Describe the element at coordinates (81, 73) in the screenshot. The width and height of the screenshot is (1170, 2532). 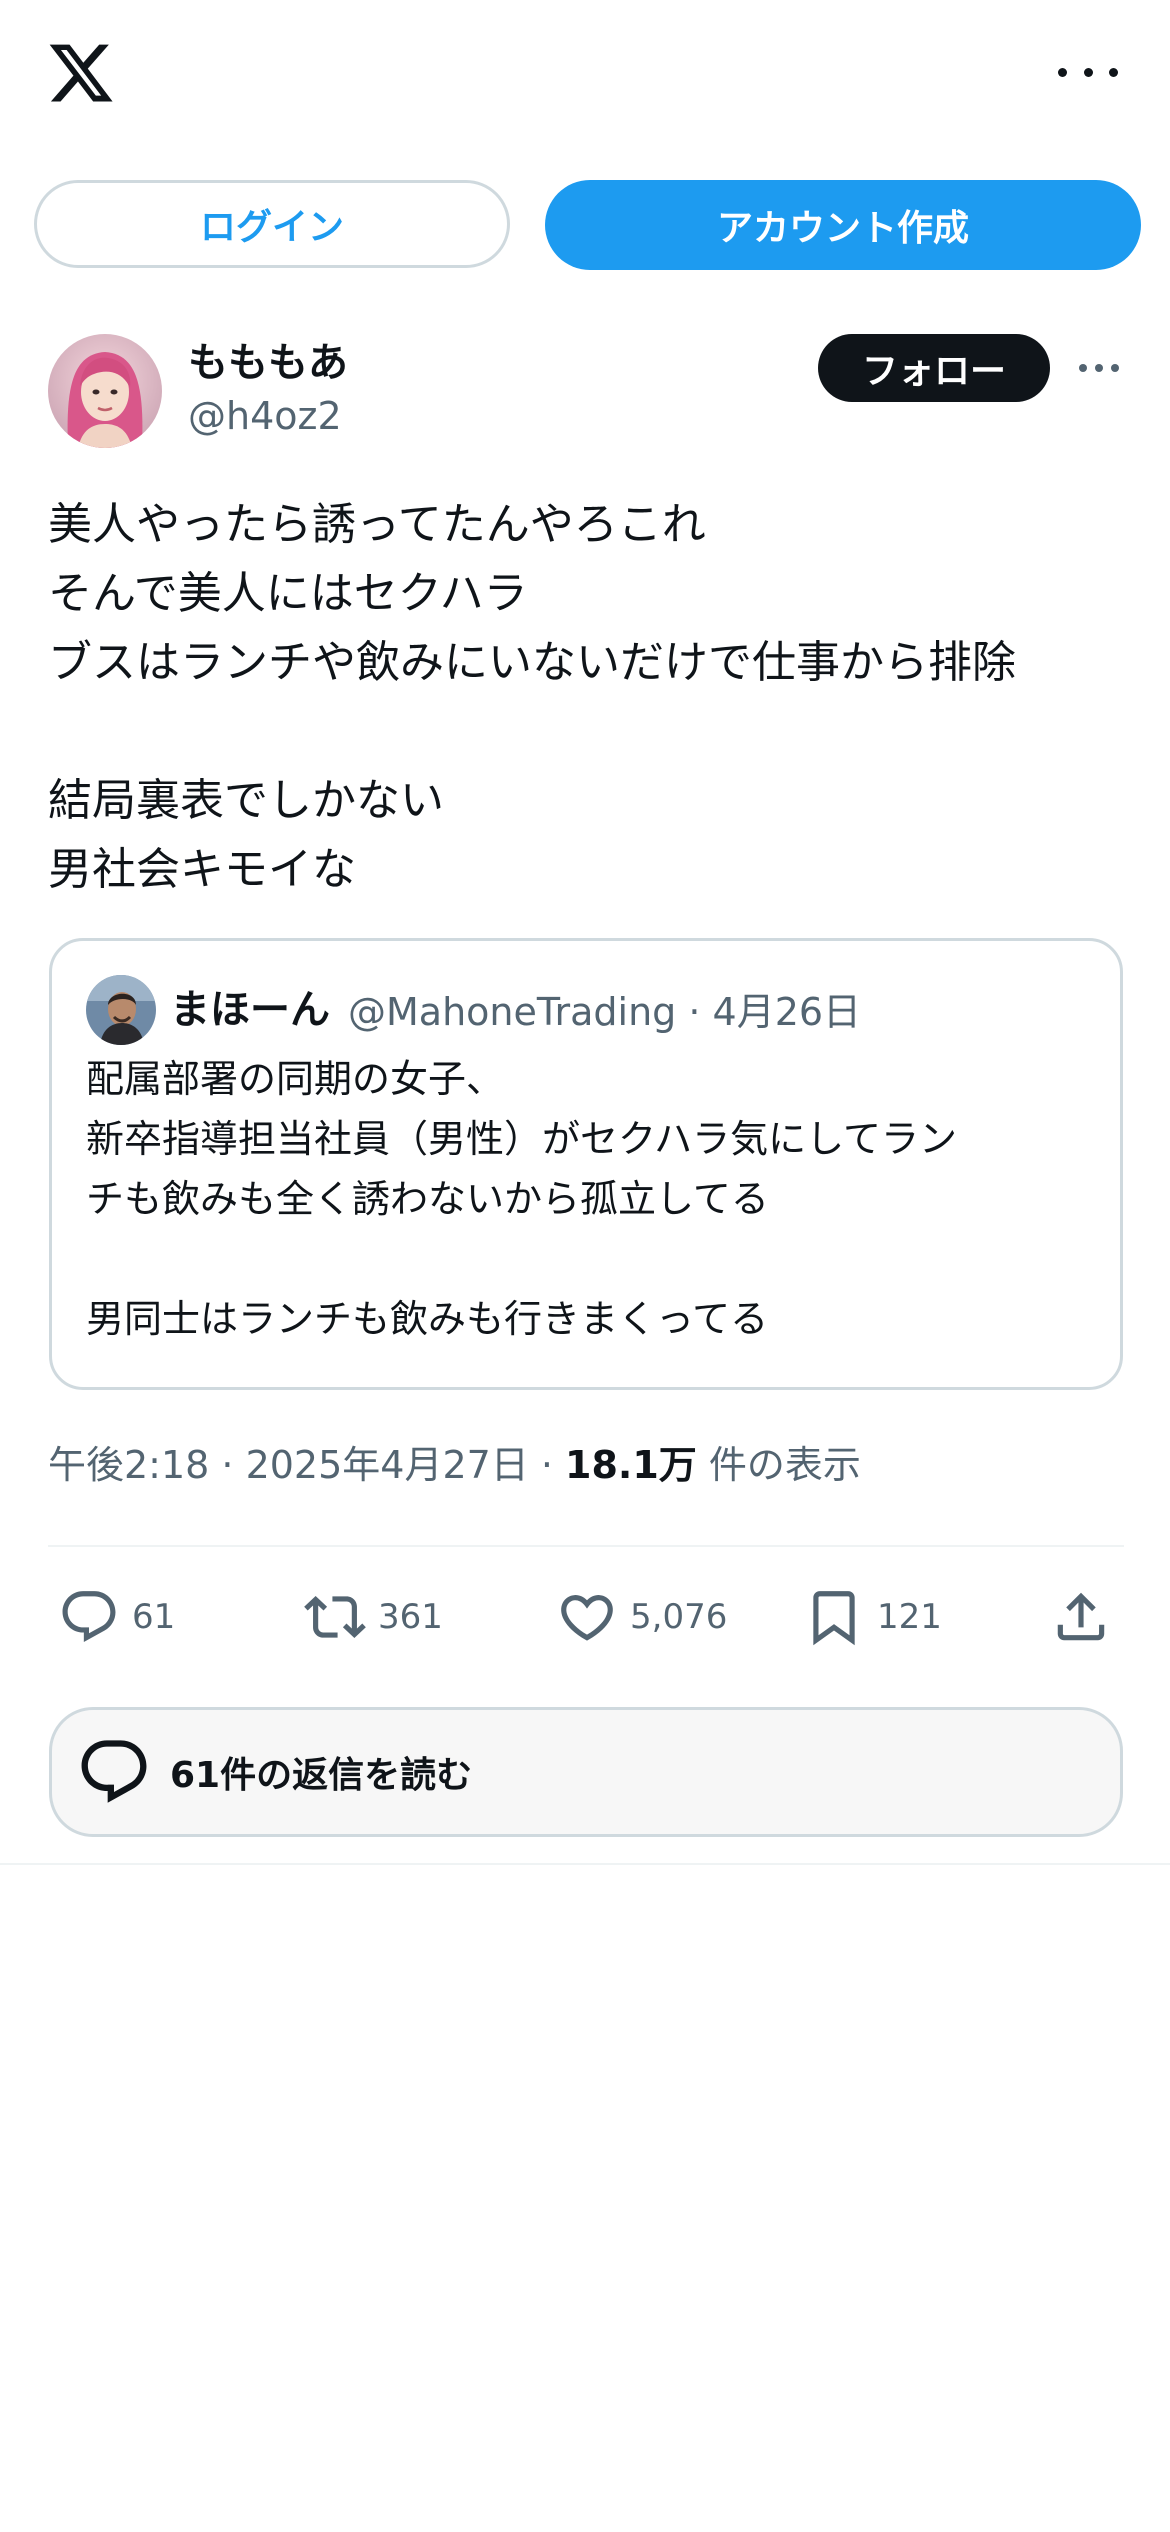
I see `x-logo-icon` at that location.